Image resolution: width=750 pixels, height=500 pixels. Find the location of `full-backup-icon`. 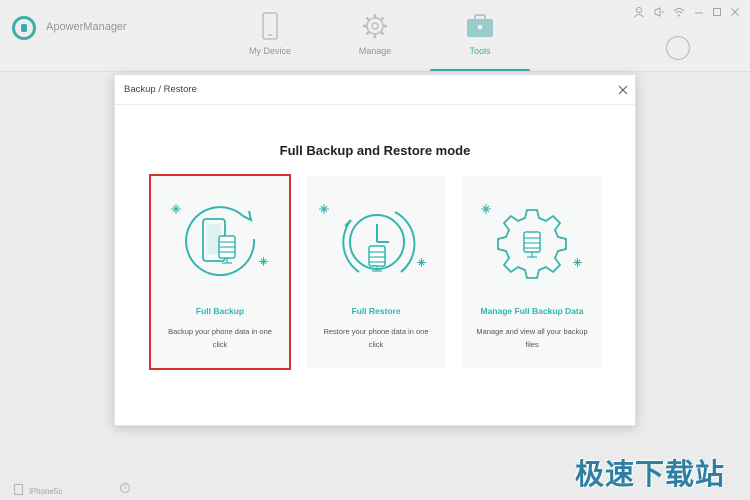

full-backup-icon is located at coordinates (219, 240).